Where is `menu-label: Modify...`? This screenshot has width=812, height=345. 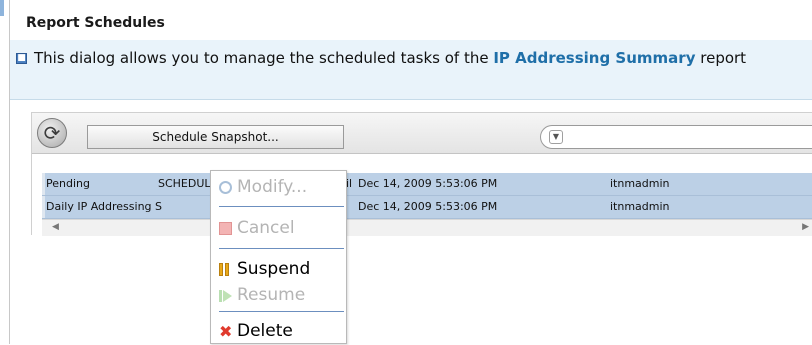
menu-label: Modify... is located at coordinates (272, 187).